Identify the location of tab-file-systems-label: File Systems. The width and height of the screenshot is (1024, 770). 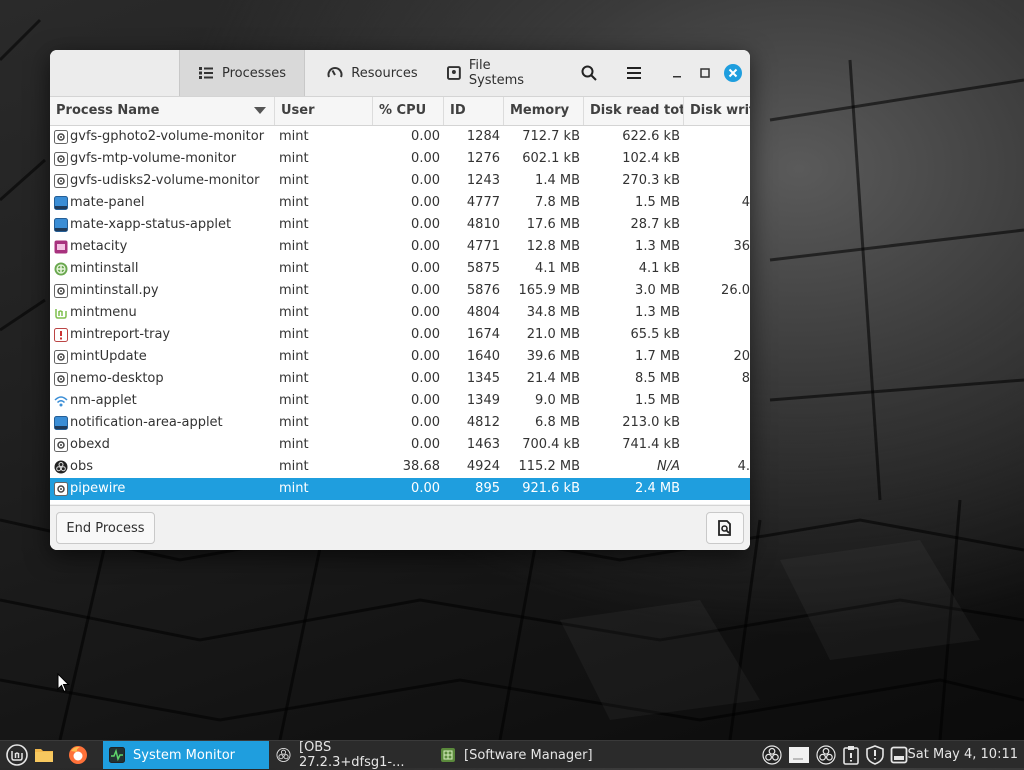
(496, 73).